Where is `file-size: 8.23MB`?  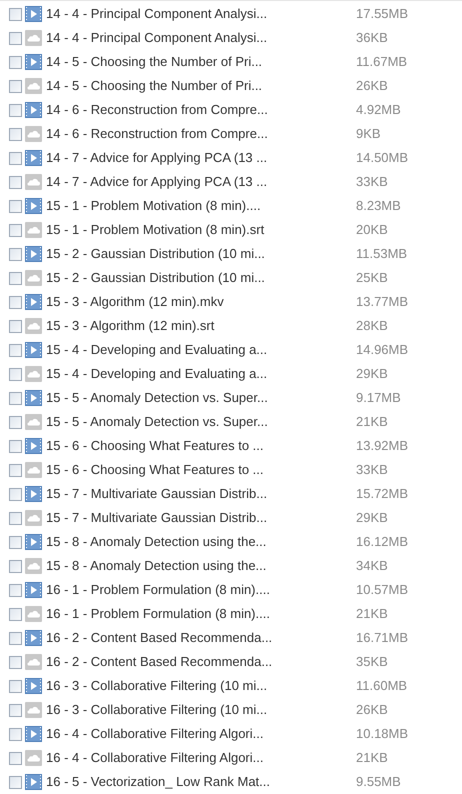 file-size: 8.23MB is located at coordinates (378, 206).